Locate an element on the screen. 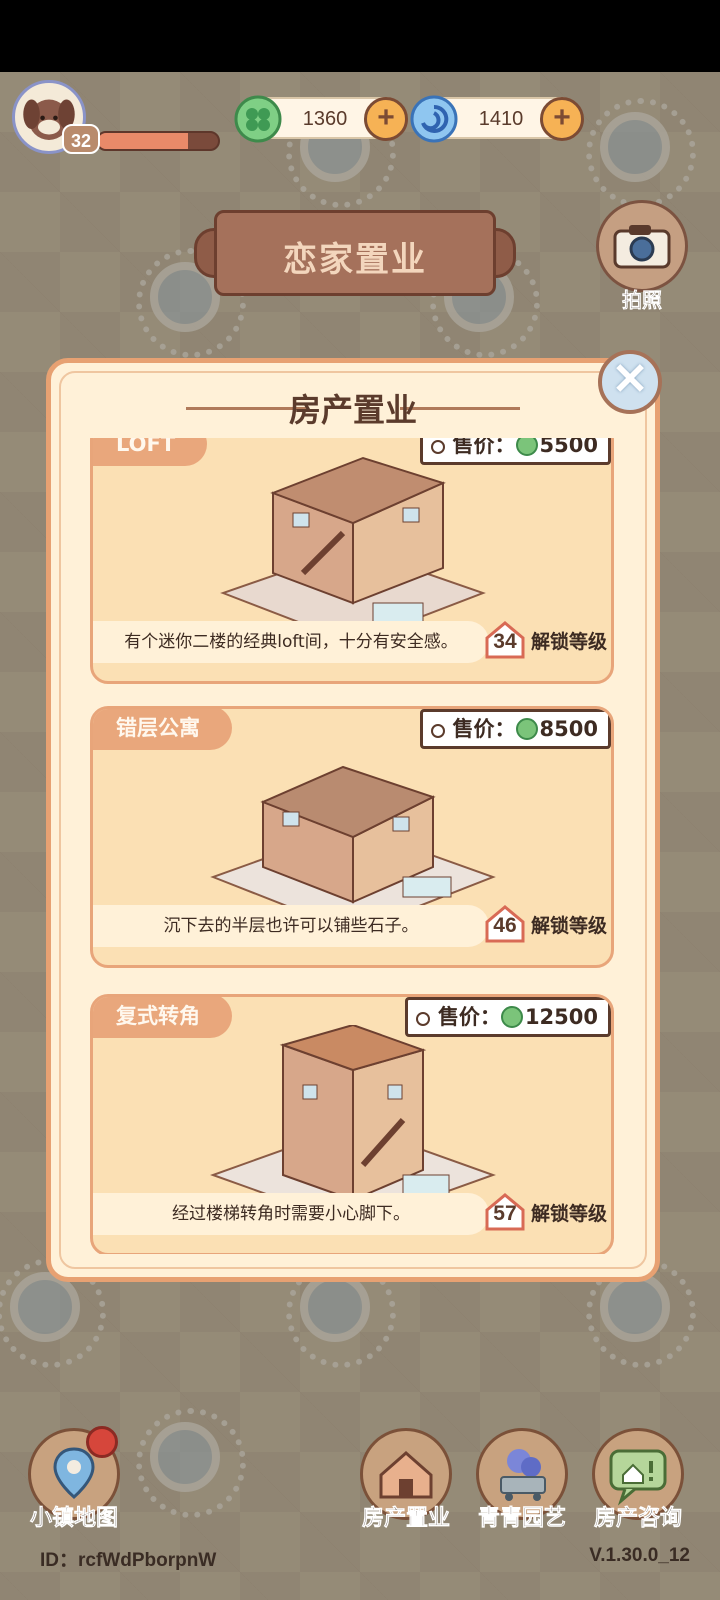 The width and height of the screenshot is (720, 1600). add-clover-button: + is located at coordinates (386, 119).